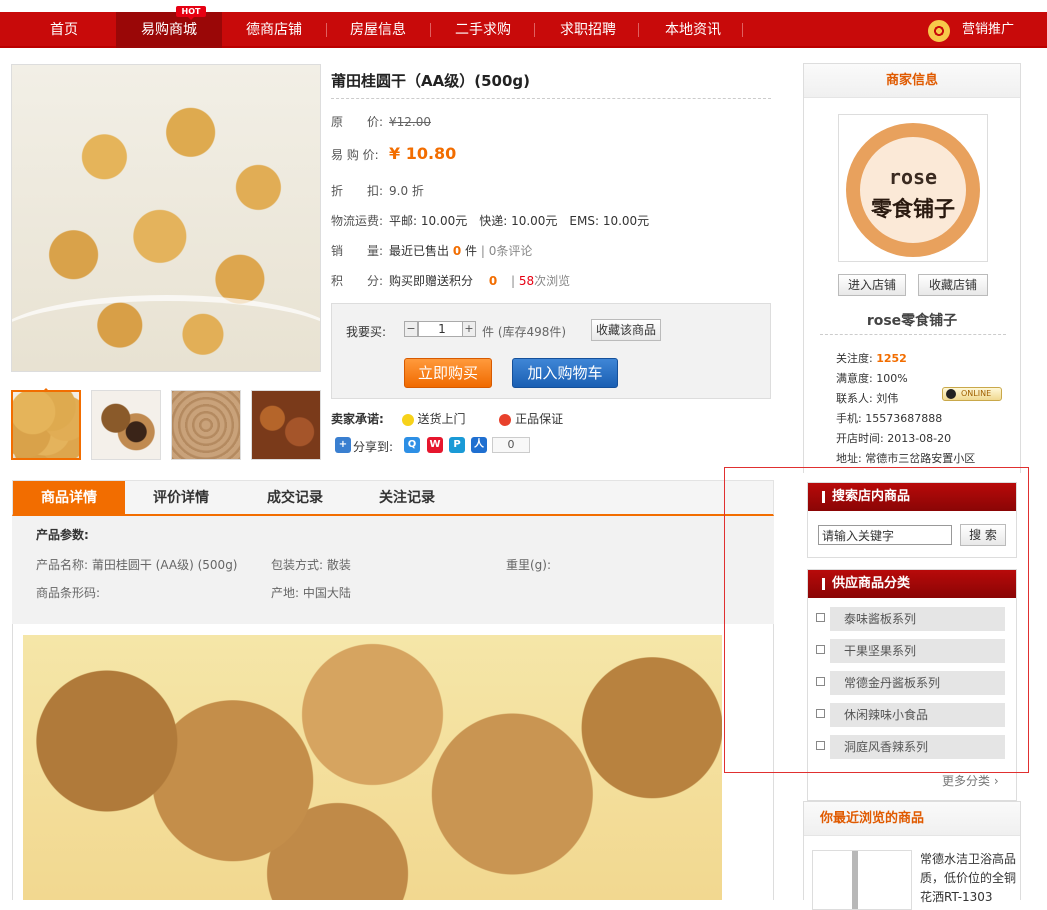  I want to click on param-name: 产品名称: 莆田桂圆干 (AA级) (500g), so click(137, 565).